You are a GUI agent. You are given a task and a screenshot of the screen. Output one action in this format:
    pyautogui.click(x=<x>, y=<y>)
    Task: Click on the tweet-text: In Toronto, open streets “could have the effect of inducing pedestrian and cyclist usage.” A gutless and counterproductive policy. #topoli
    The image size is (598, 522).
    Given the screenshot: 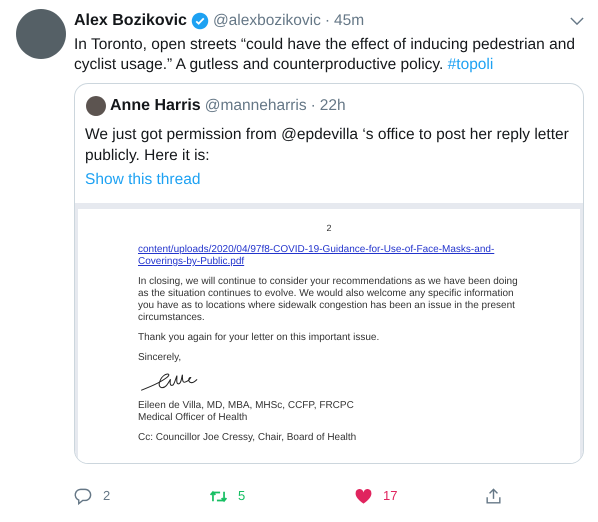 What is the action you would take?
    pyautogui.click(x=325, y=55)
    